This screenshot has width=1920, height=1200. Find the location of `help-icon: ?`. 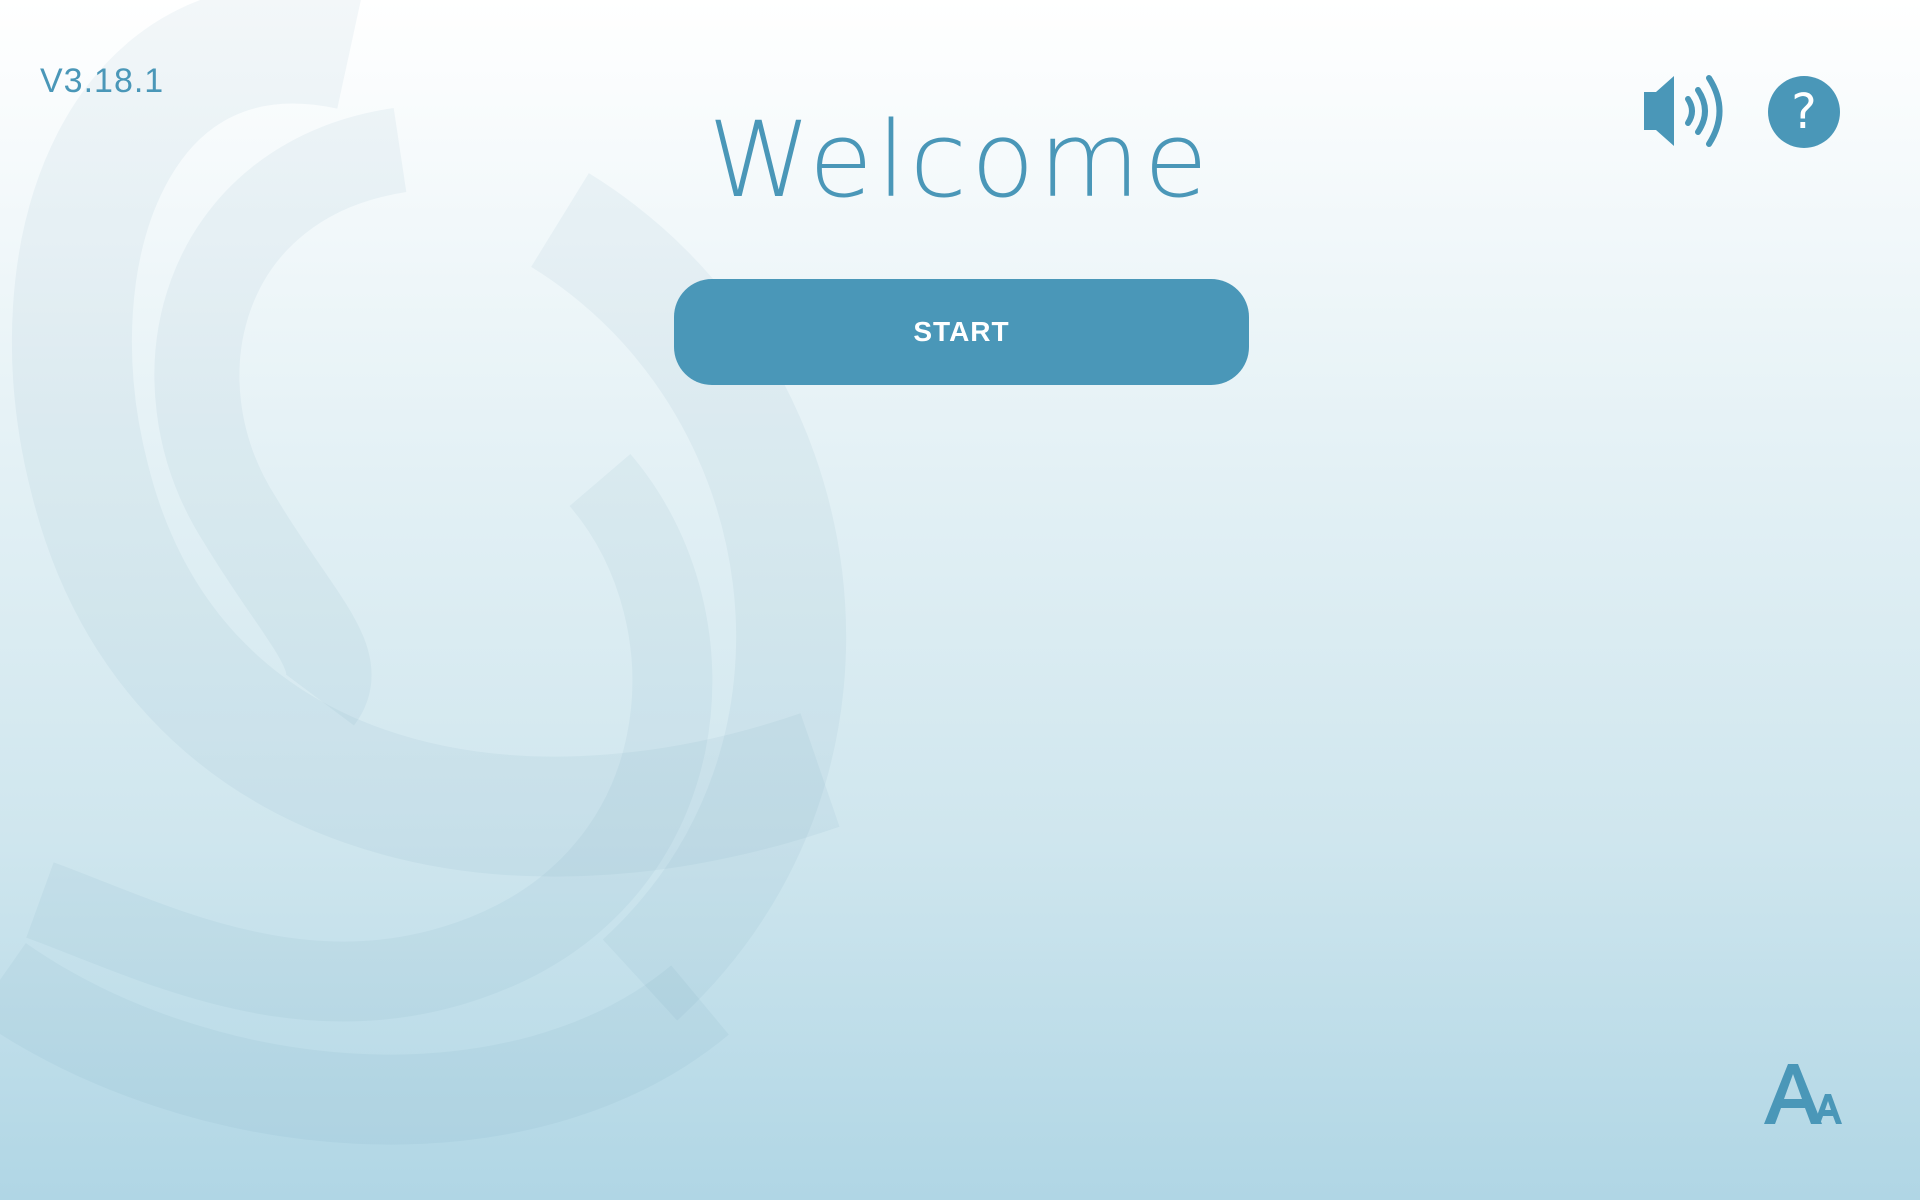

help-icon: ? is located at coordinates (1804, 112).